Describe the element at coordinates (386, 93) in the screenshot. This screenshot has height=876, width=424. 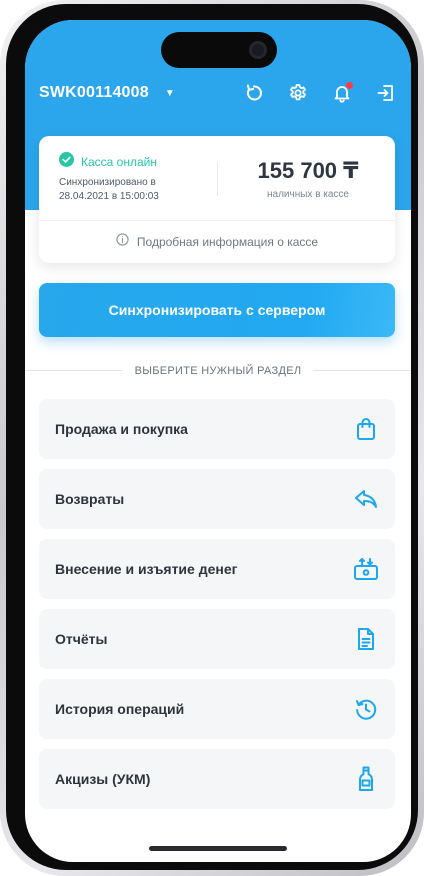
I see `logout-icon` at that location.